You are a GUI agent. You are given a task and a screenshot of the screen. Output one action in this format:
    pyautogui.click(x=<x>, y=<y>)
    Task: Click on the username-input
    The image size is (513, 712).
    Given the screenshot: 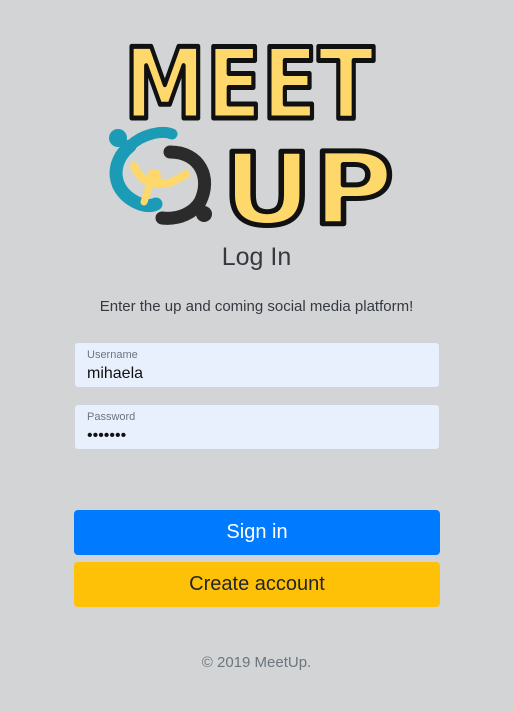 What is the action you would take?
    pyautogui.click(x=257, y=374)
    